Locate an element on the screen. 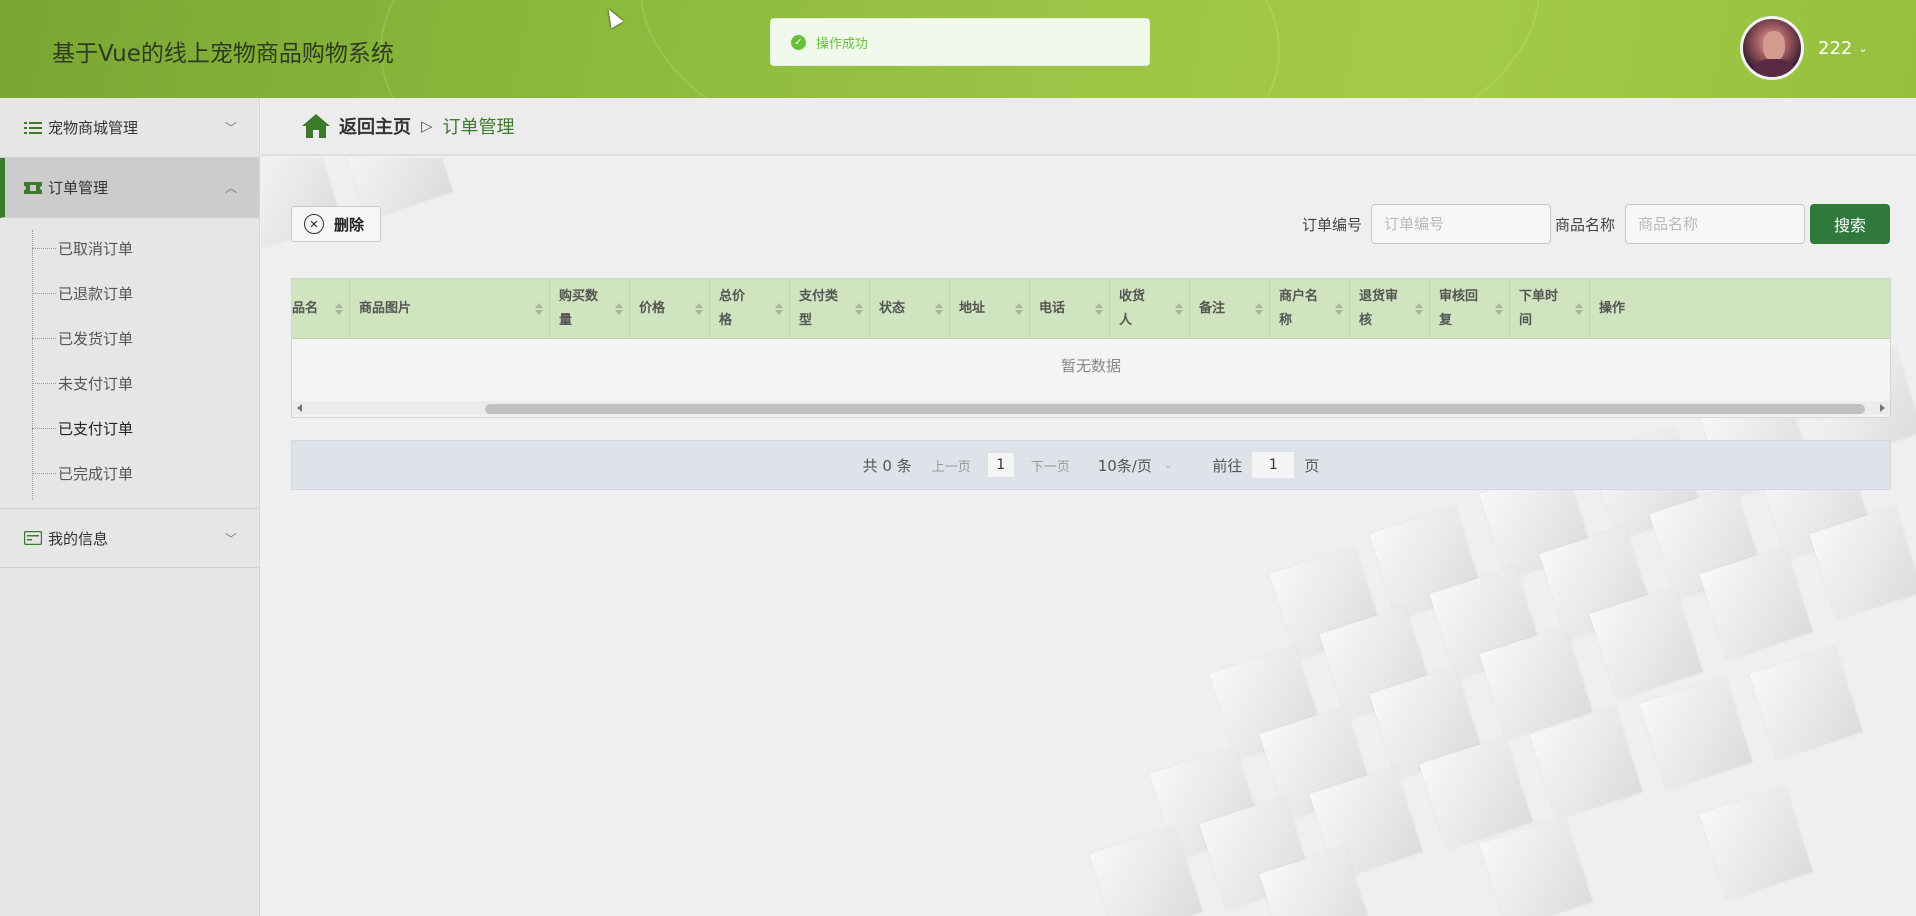 This screenshot has width=1916, height=916. sidebar-item-order-management: 订单管理 ︿ is located at coordinates (129, 188).